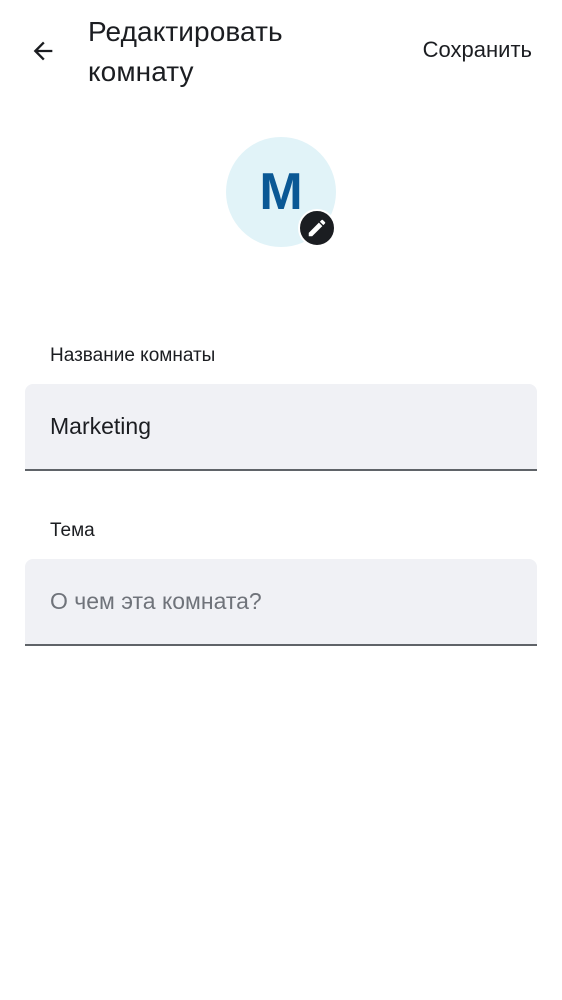  Describe the element at coordinates (185, 51) in the screenshot. I see `page-title: Редактировать комнату` at that location.